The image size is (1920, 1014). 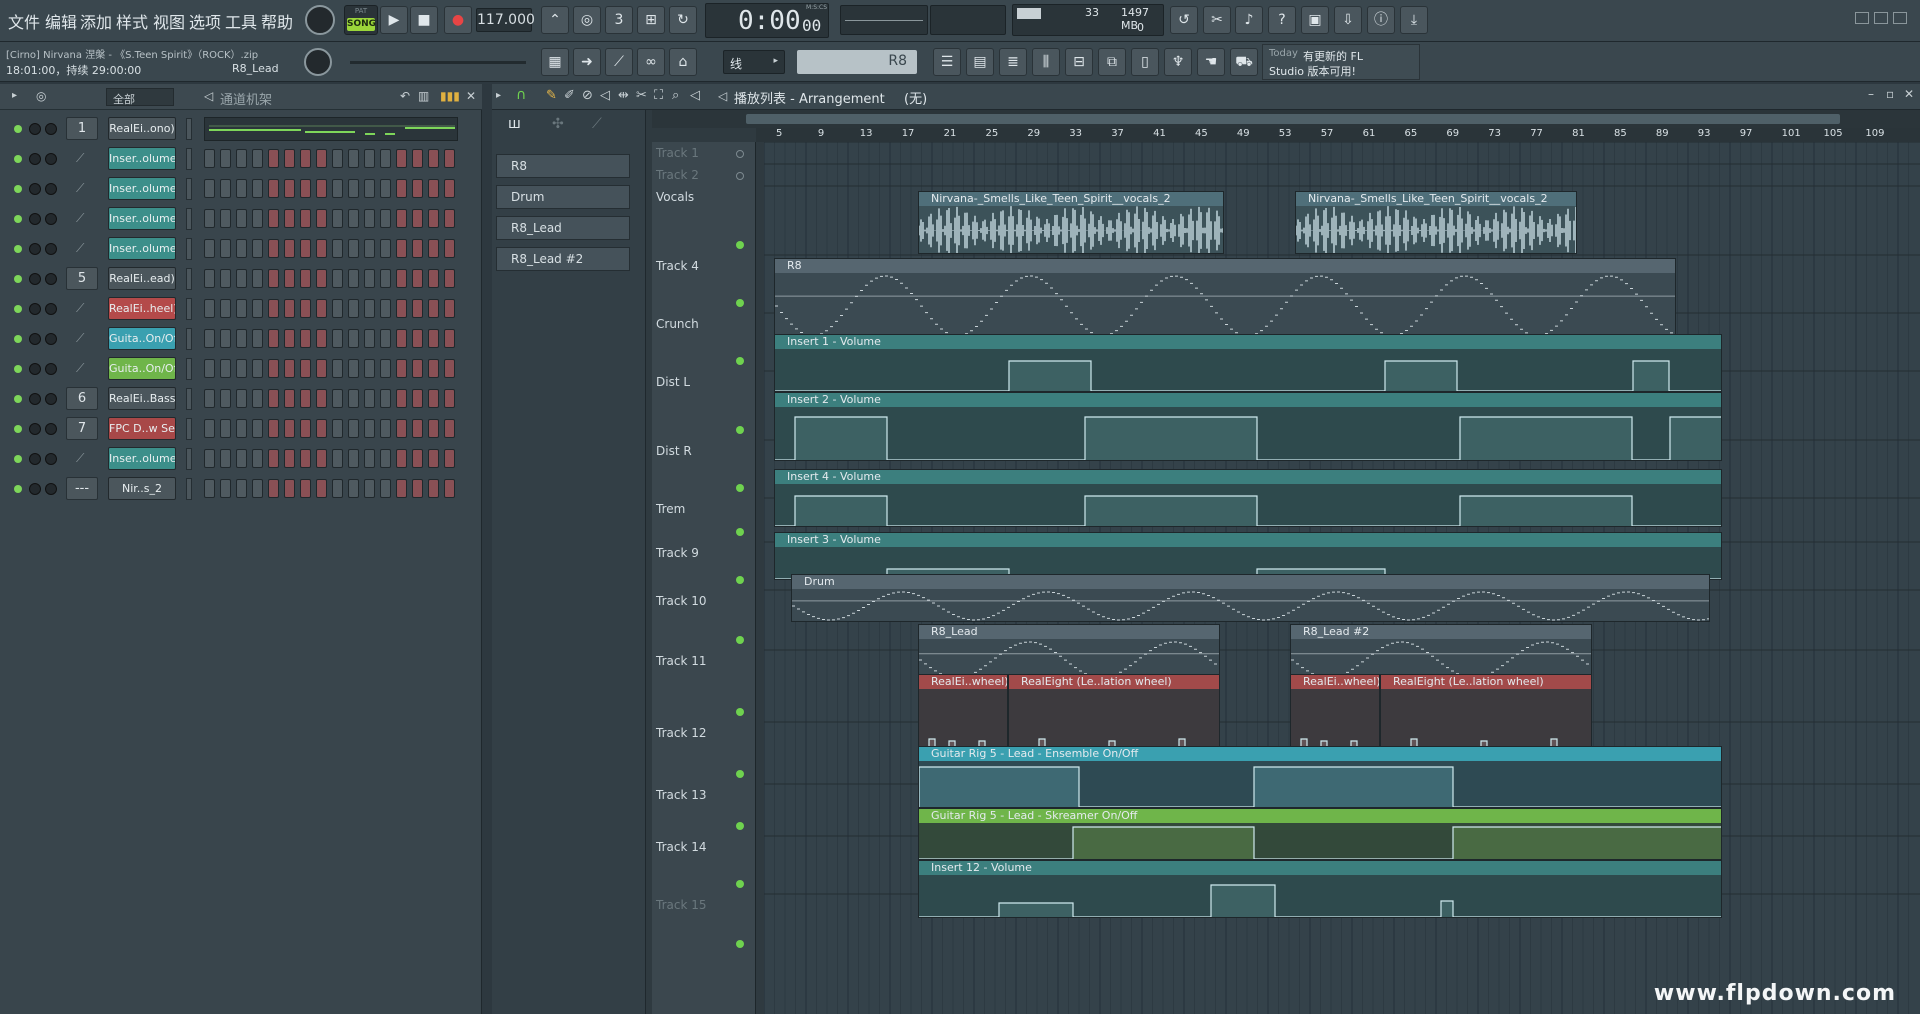 What do you see at coordinates (394, 20) in the screenshot?
I see `play-button: ▶` at bounding box center [394, 20].